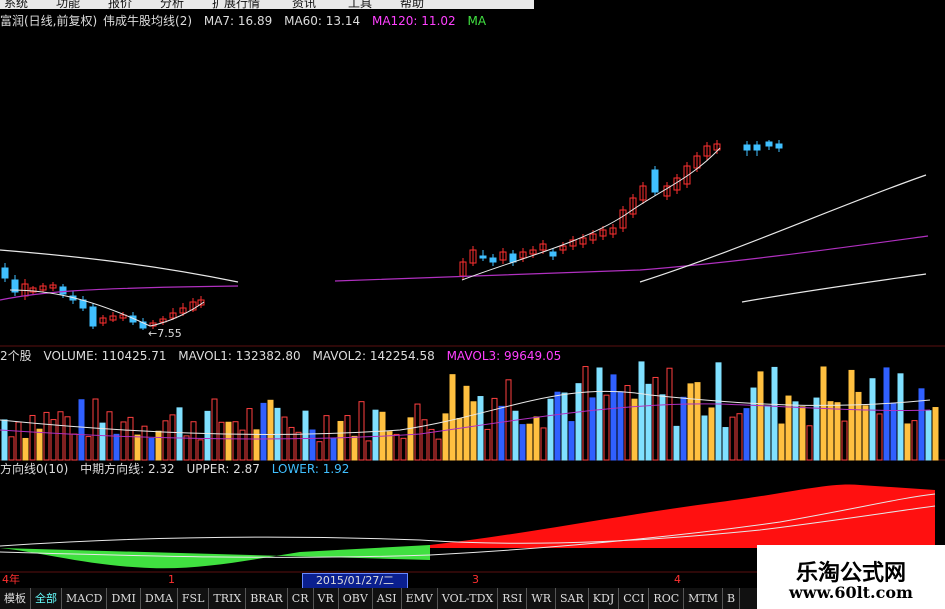  I want to click on time-axis-label-4: 4, so click(677, 579).